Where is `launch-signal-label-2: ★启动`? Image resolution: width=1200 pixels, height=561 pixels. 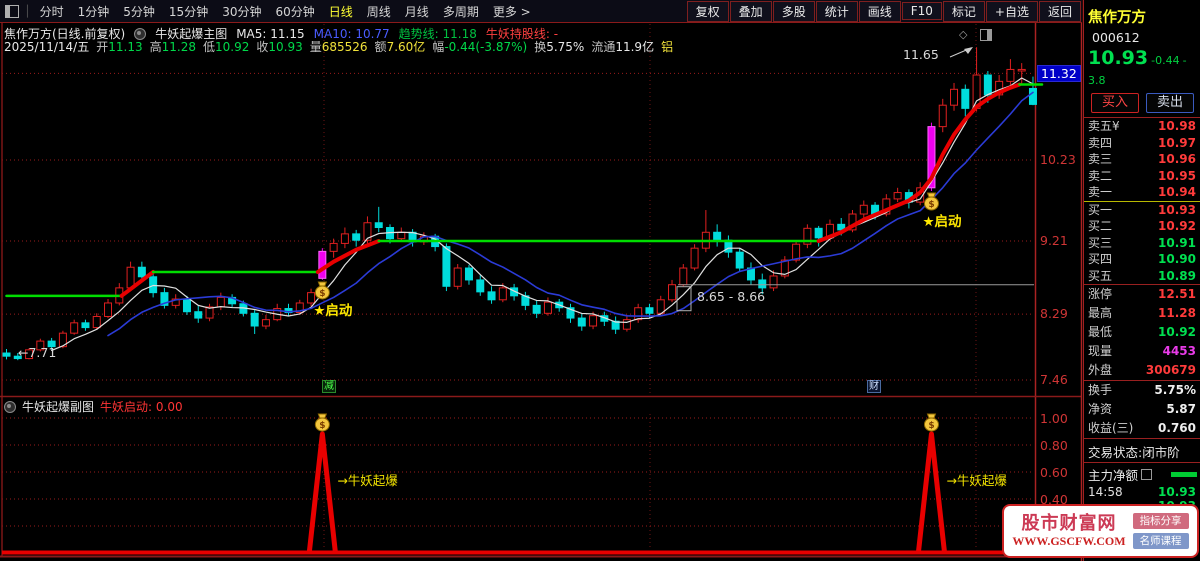
launch-signal-label-2: ★启动 is located at coordinates (942, 221).